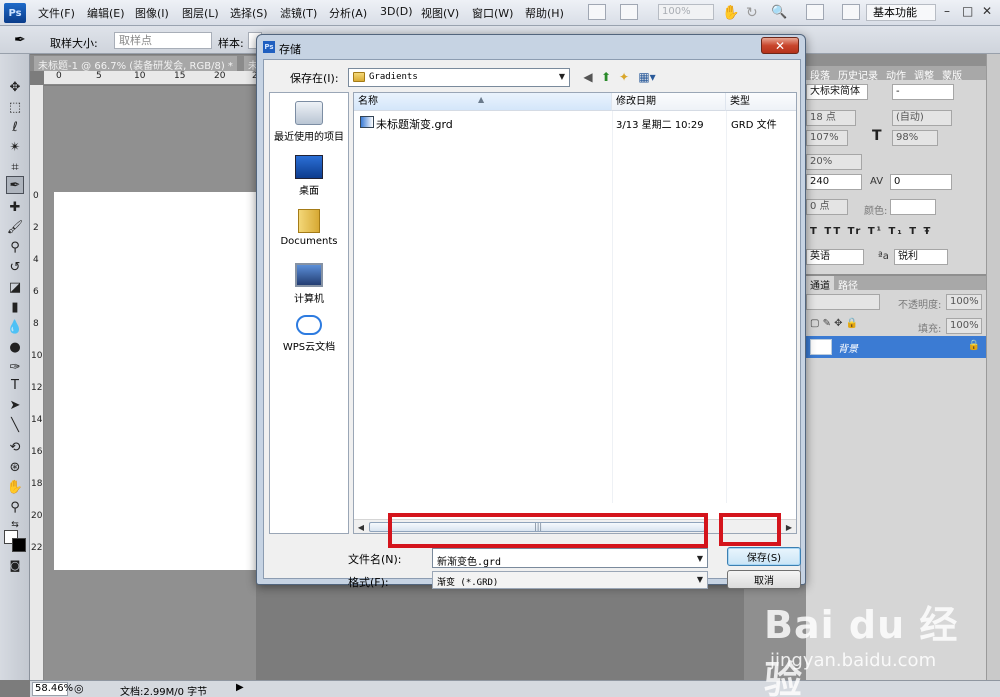 This screenshot has width=1000, height=697. What do you see at coordinates (686, 12) in the screenshot?
I see `zoom-combo: 100%` at bounding box center [686, 12].